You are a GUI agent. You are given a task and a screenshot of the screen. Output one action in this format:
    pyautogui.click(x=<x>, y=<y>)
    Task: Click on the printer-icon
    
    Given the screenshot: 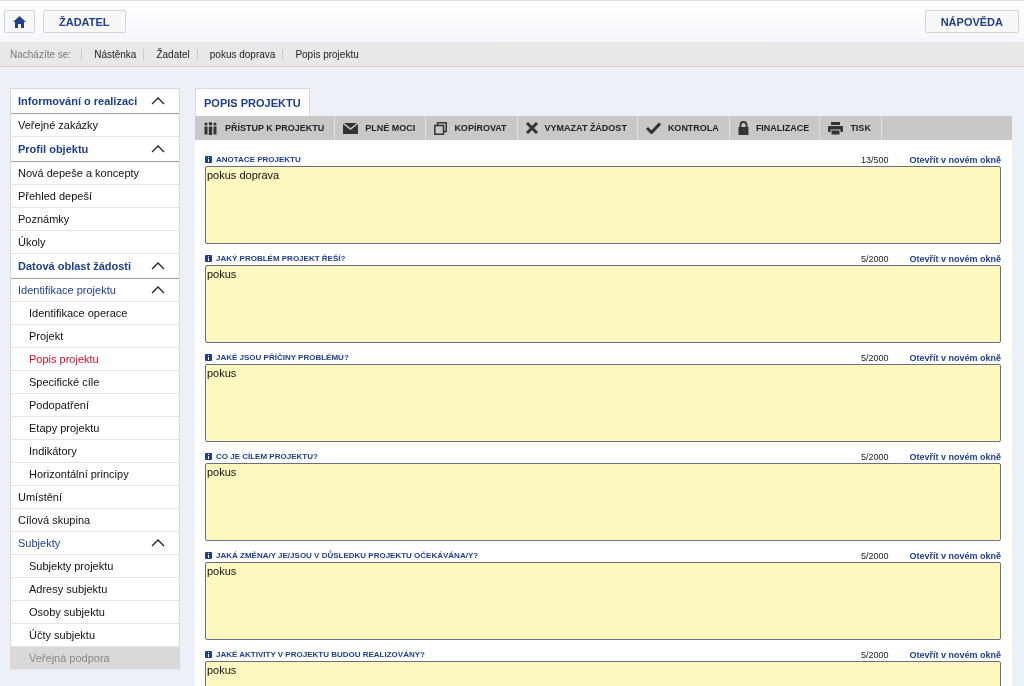 What is the action you would take?
    pyautogui.click(x=836, y=128)
    